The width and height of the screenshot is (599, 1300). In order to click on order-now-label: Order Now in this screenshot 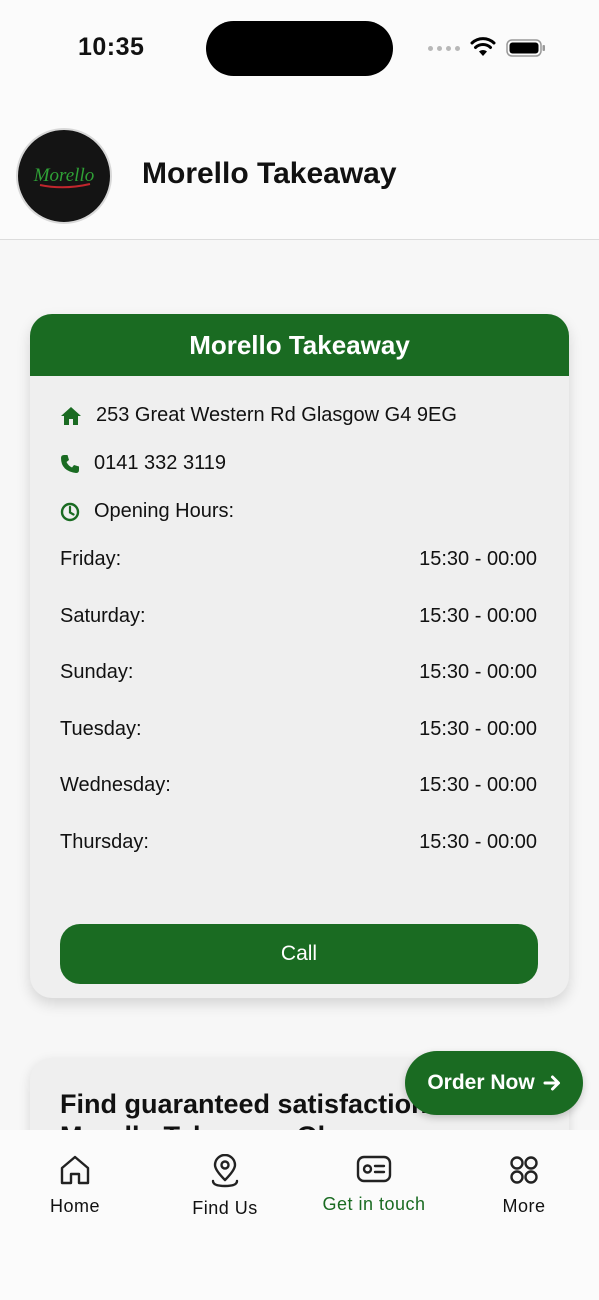, I will do `click(481, 1082)`.